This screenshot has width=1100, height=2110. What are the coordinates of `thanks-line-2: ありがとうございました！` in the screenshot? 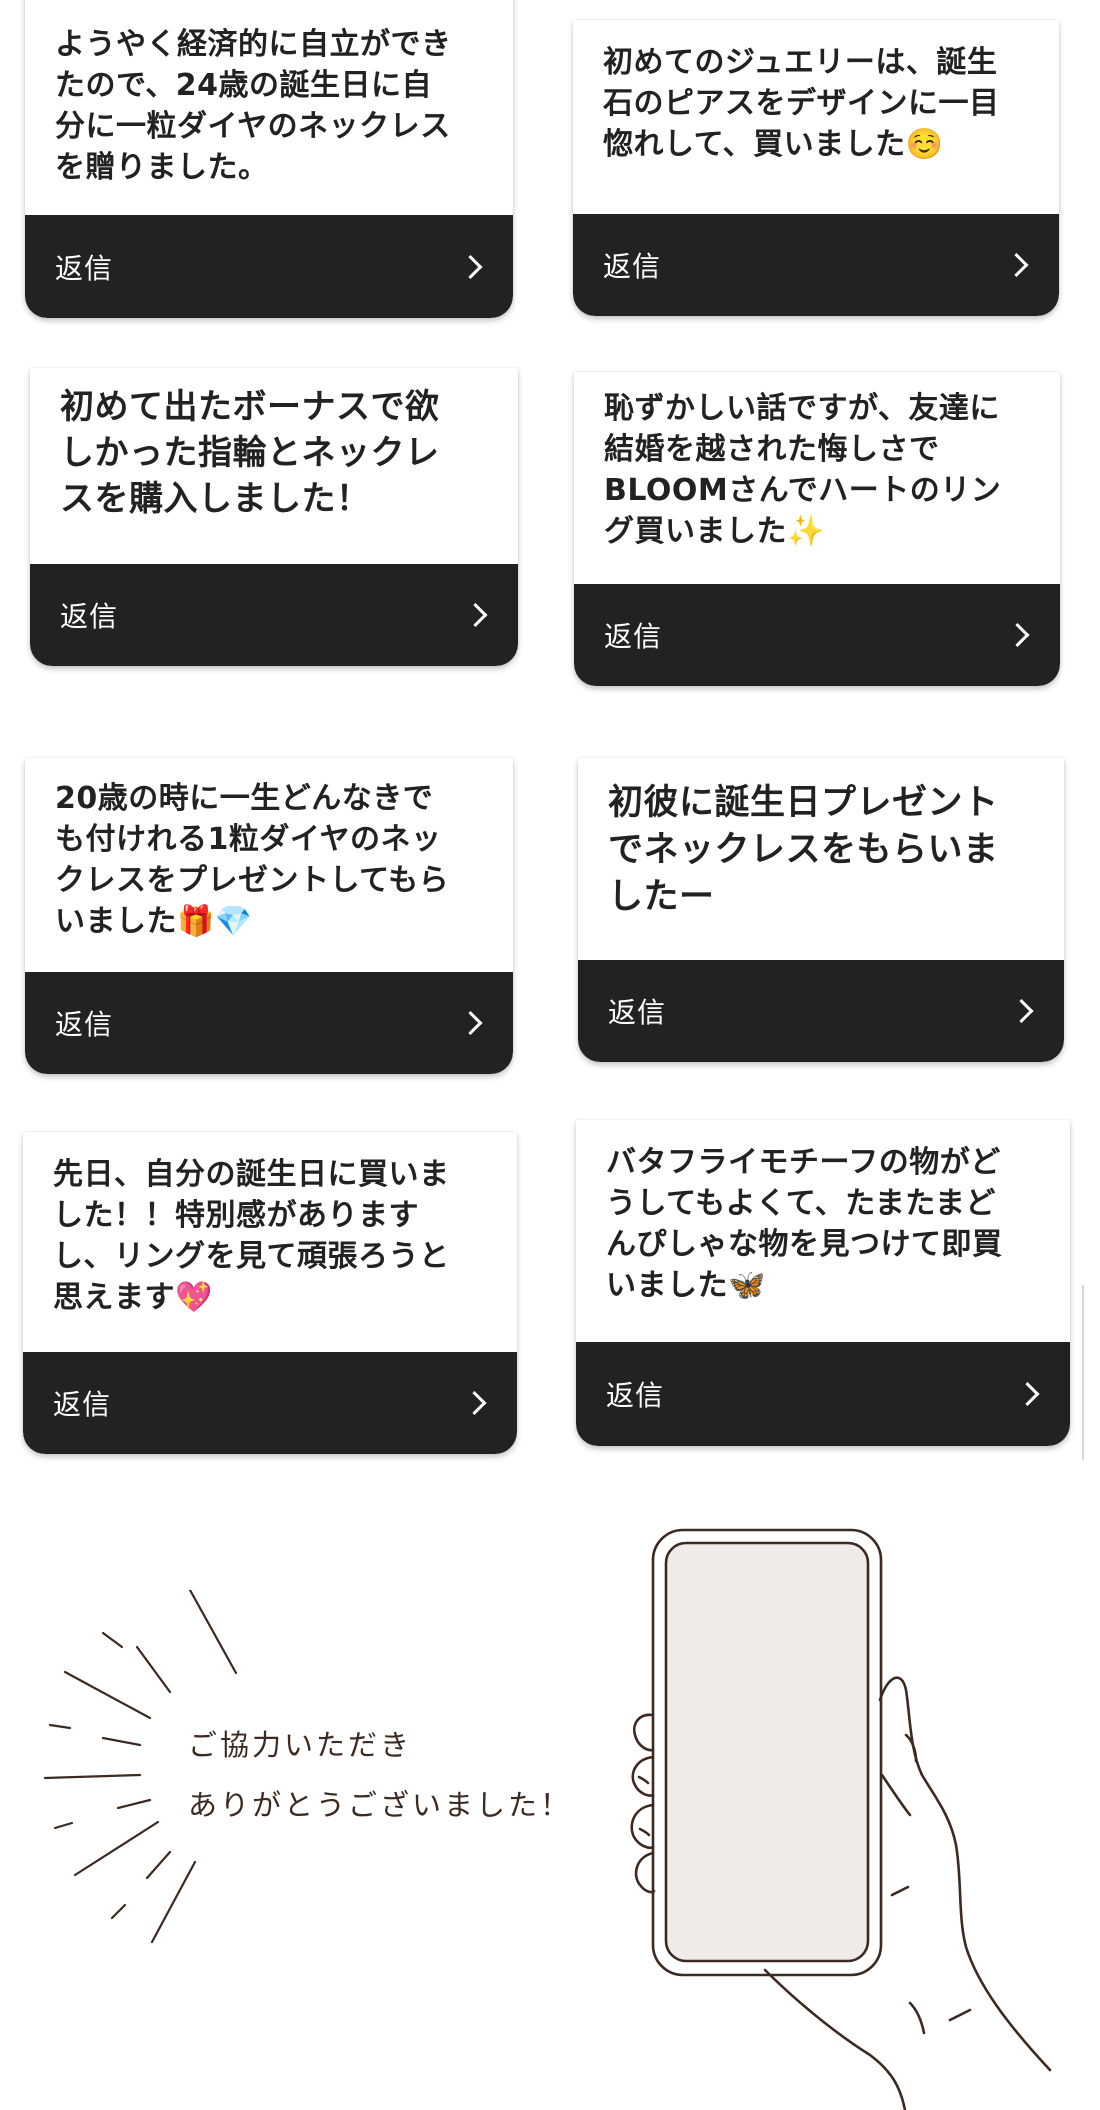 It's located at (380, 1805).